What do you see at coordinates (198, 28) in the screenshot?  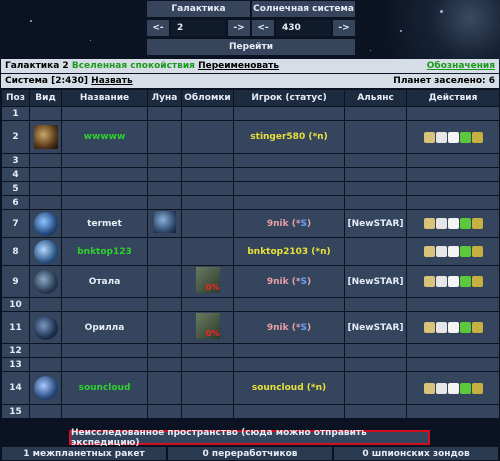 I see `galaxy-input: 2` at bounding box center [198, 28].